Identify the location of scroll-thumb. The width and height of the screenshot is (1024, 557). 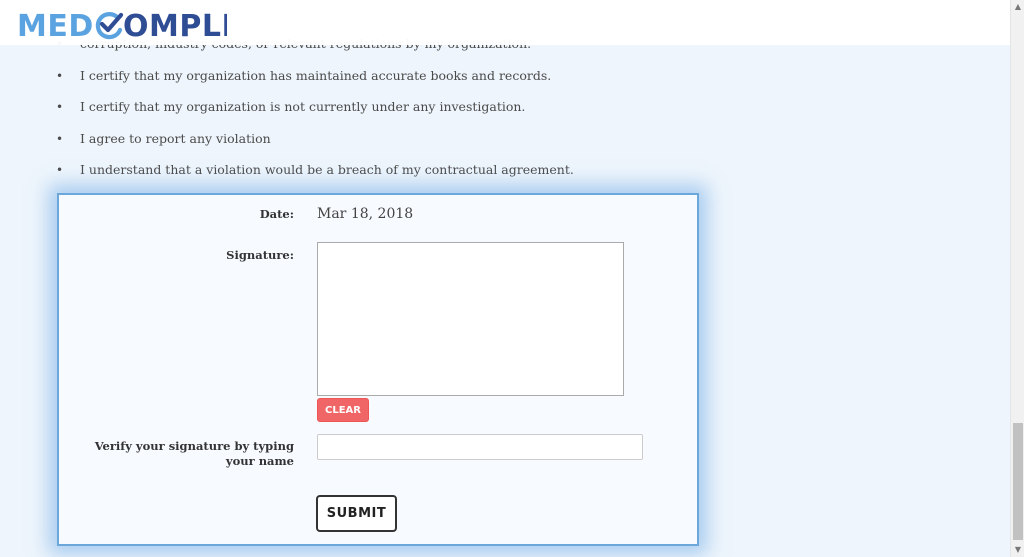
(1018, 481).